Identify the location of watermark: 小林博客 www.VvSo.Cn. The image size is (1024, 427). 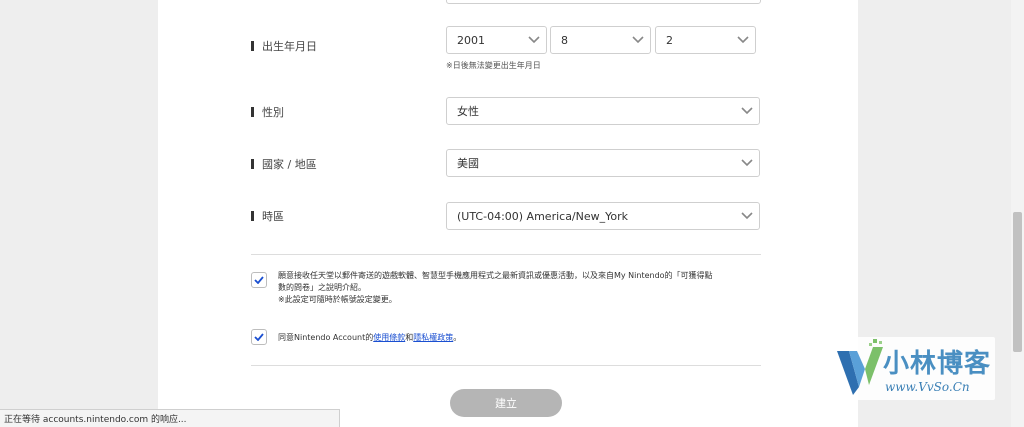
(914, 368).